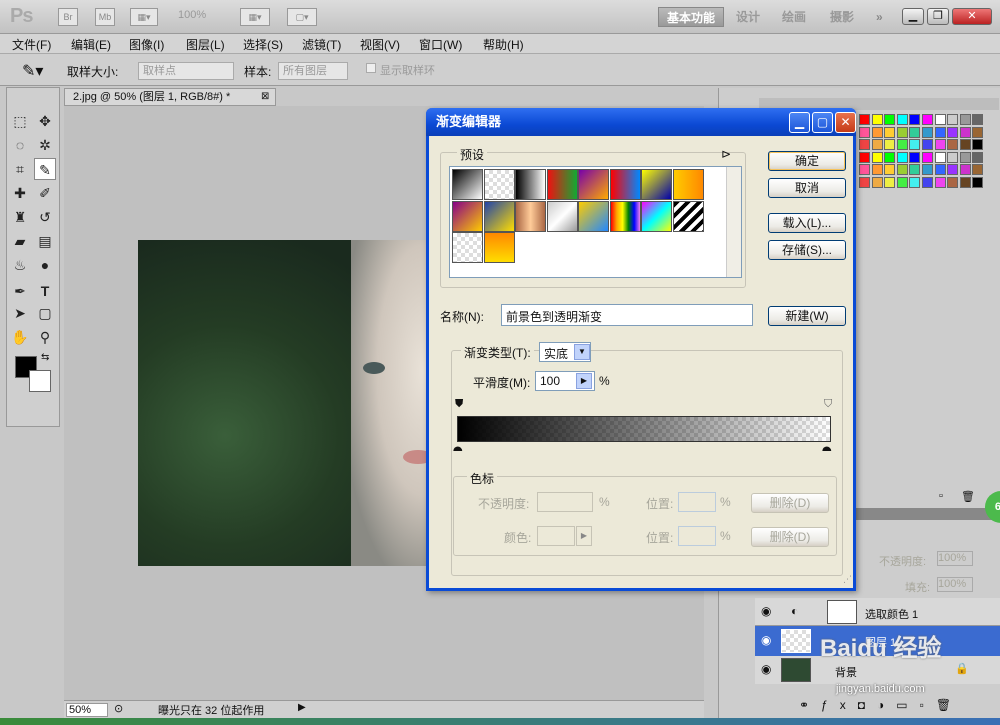 Image resolution: width=1000 pixels, height=725 pixels. I want to click on presets-scrollbar, so click(733, 222).